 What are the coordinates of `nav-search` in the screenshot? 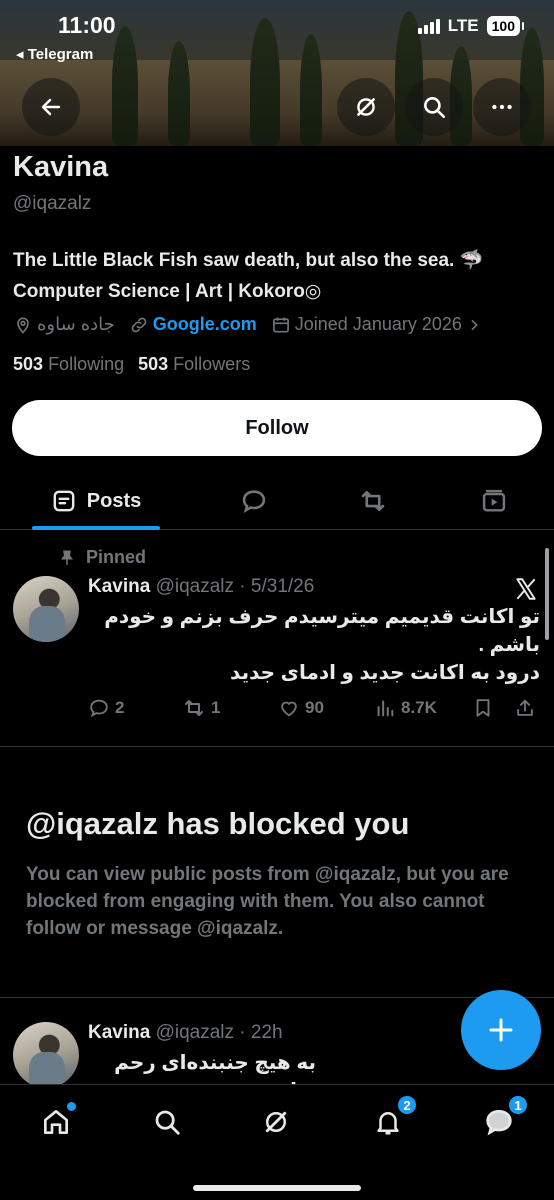 It's located at (167, 1122).